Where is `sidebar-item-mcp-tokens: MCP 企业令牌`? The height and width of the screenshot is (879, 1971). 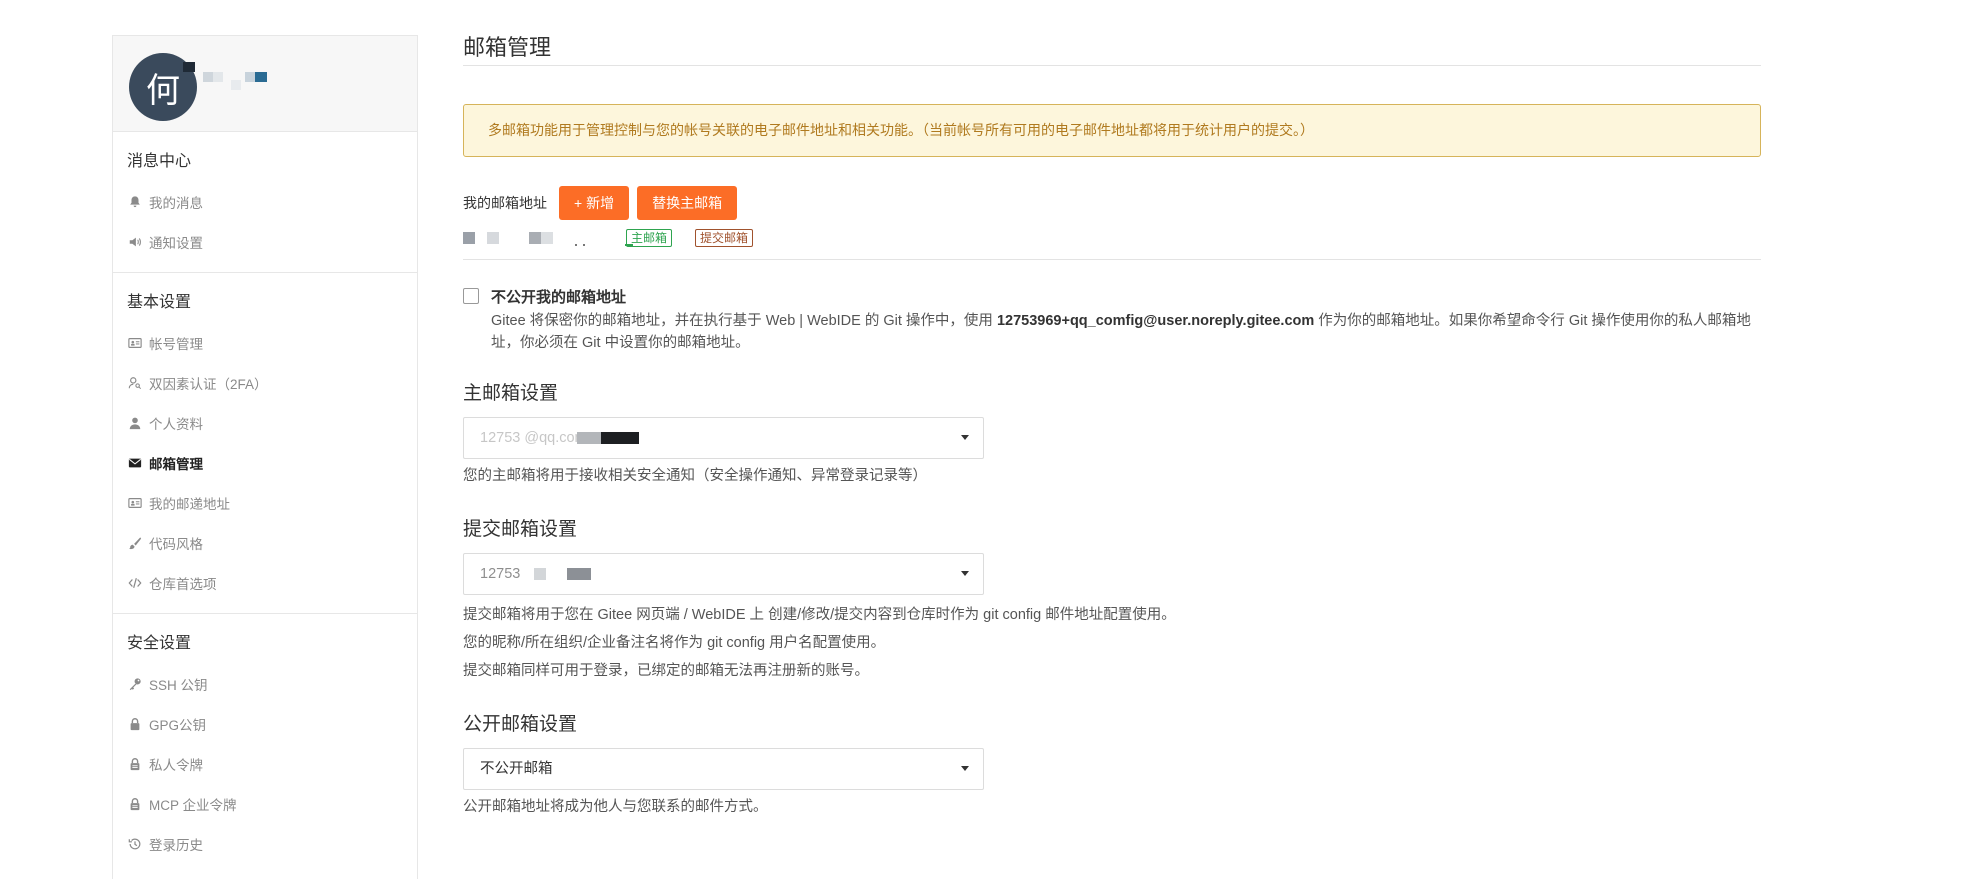 sidebar-item-mcp-tokens: MCP 企业令牌 is located at coordinates (265, 804).